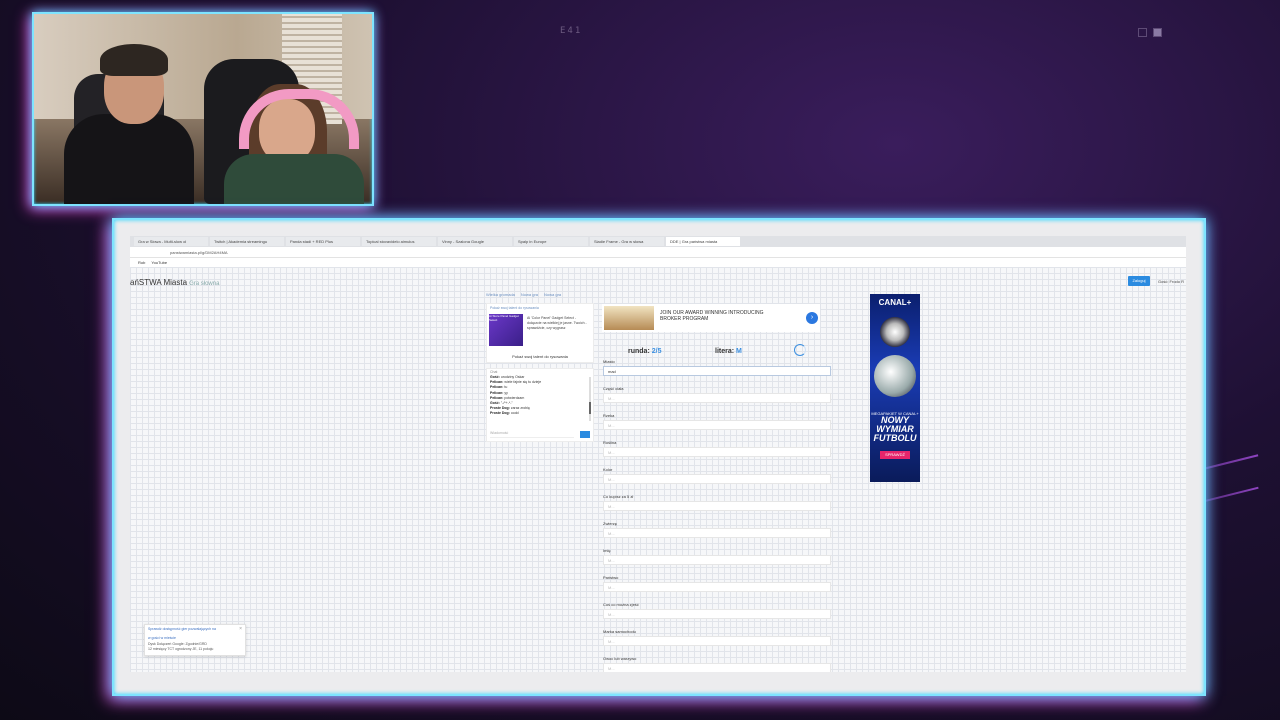 The height and width of the screenshot is (720, 1280). Describe the element at coordinates (895, 332) in the screenshot. I see `champions-logo-icon` at that location.